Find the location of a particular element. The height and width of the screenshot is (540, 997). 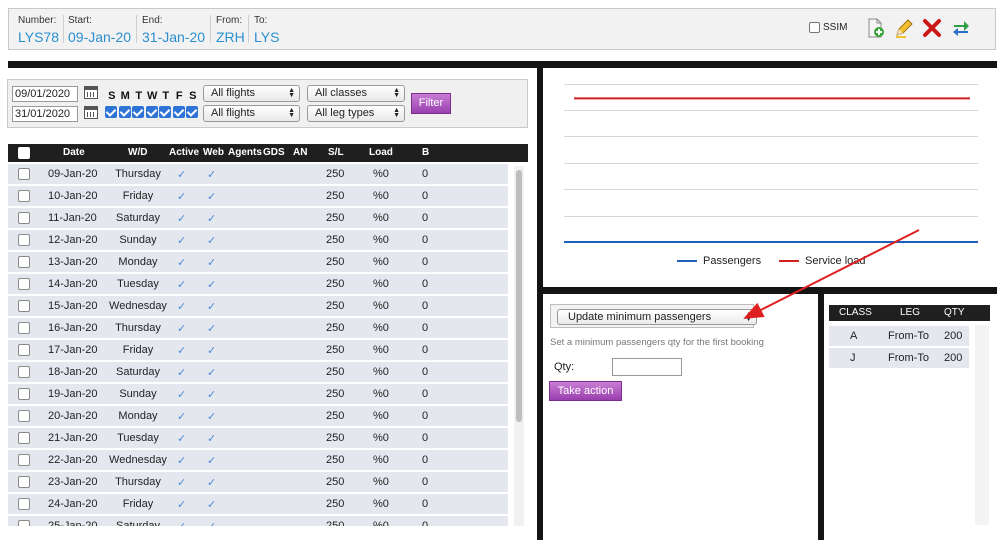

select-all-checkbox is located at coordinates (24, 153).